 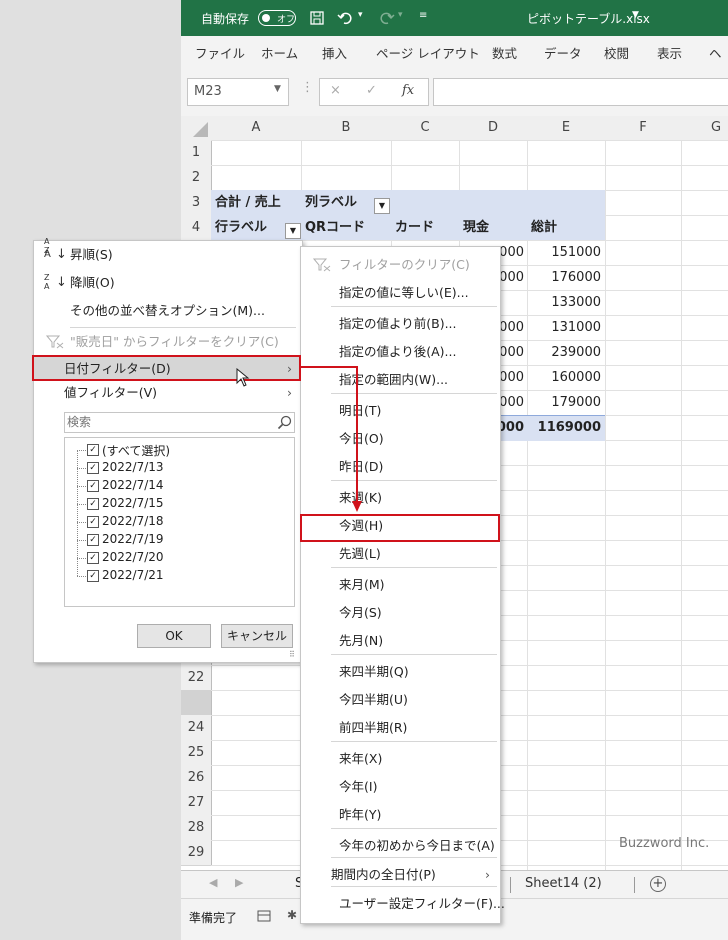 What do you see at coordinates (408, 90) in the screenshot?
I see `insert-function-icon: fx` at bounding box center [408, 90].